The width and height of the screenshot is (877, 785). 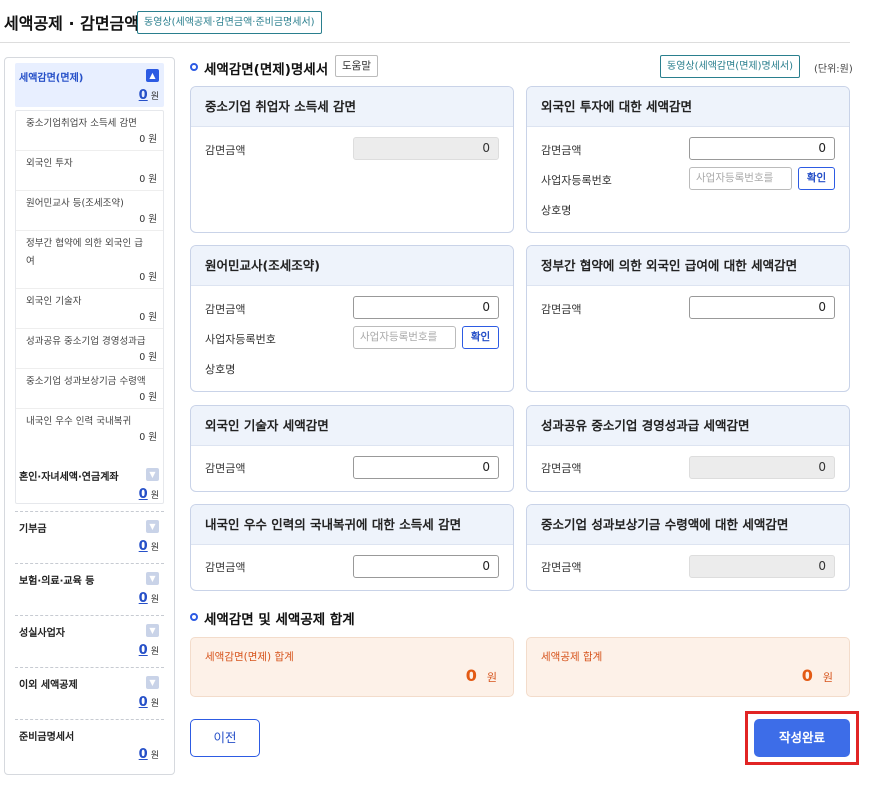 What do you see at coordinates (86, 381) in the screenshot?
I see `sub-item-label: 중소기업 성과보상기금 수령액` at bounding box center [86, 381].